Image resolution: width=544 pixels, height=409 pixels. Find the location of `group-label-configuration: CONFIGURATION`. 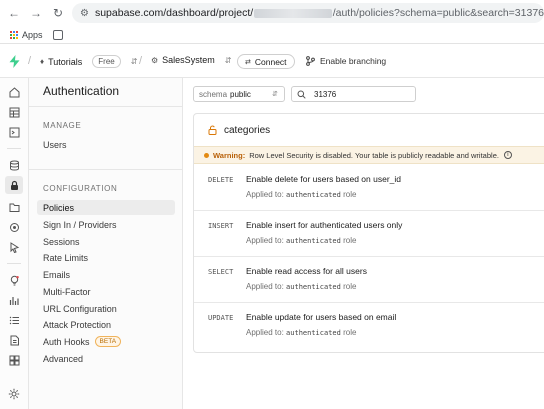

group-label-configuration: CONFIGURATION is located at coordinates (80, 188).